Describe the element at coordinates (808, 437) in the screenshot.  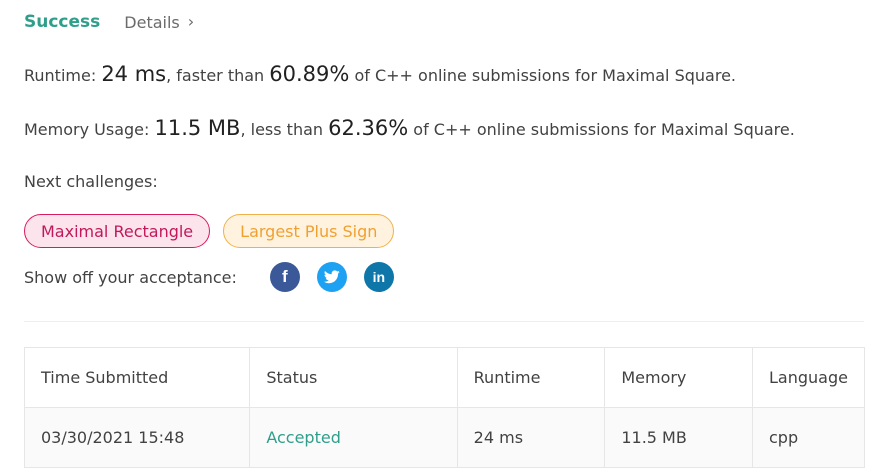
I see `cell-language: cpp` at that location.